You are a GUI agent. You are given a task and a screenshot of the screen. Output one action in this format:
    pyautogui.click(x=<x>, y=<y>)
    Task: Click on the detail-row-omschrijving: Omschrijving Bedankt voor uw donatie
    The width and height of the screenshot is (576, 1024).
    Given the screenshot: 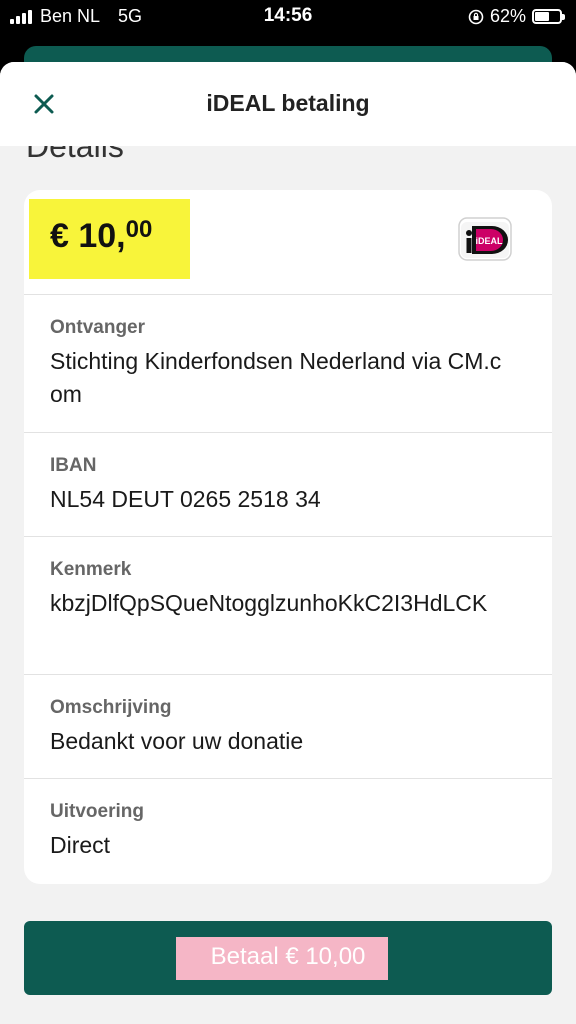 What is the action you would take?
    pyautogui.click(x=288, y=727)
    